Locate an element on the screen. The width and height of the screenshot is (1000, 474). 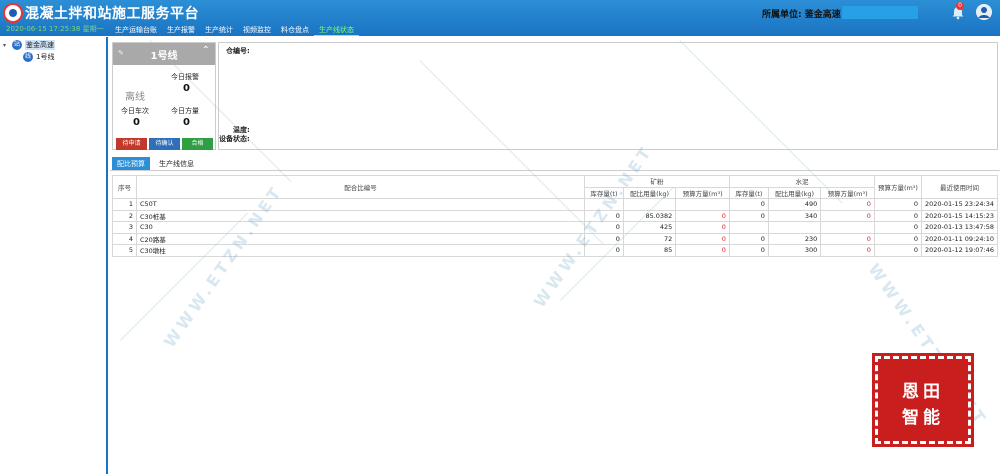
tab-line-info: 生产线信息 is located at coordinates (176, 164).